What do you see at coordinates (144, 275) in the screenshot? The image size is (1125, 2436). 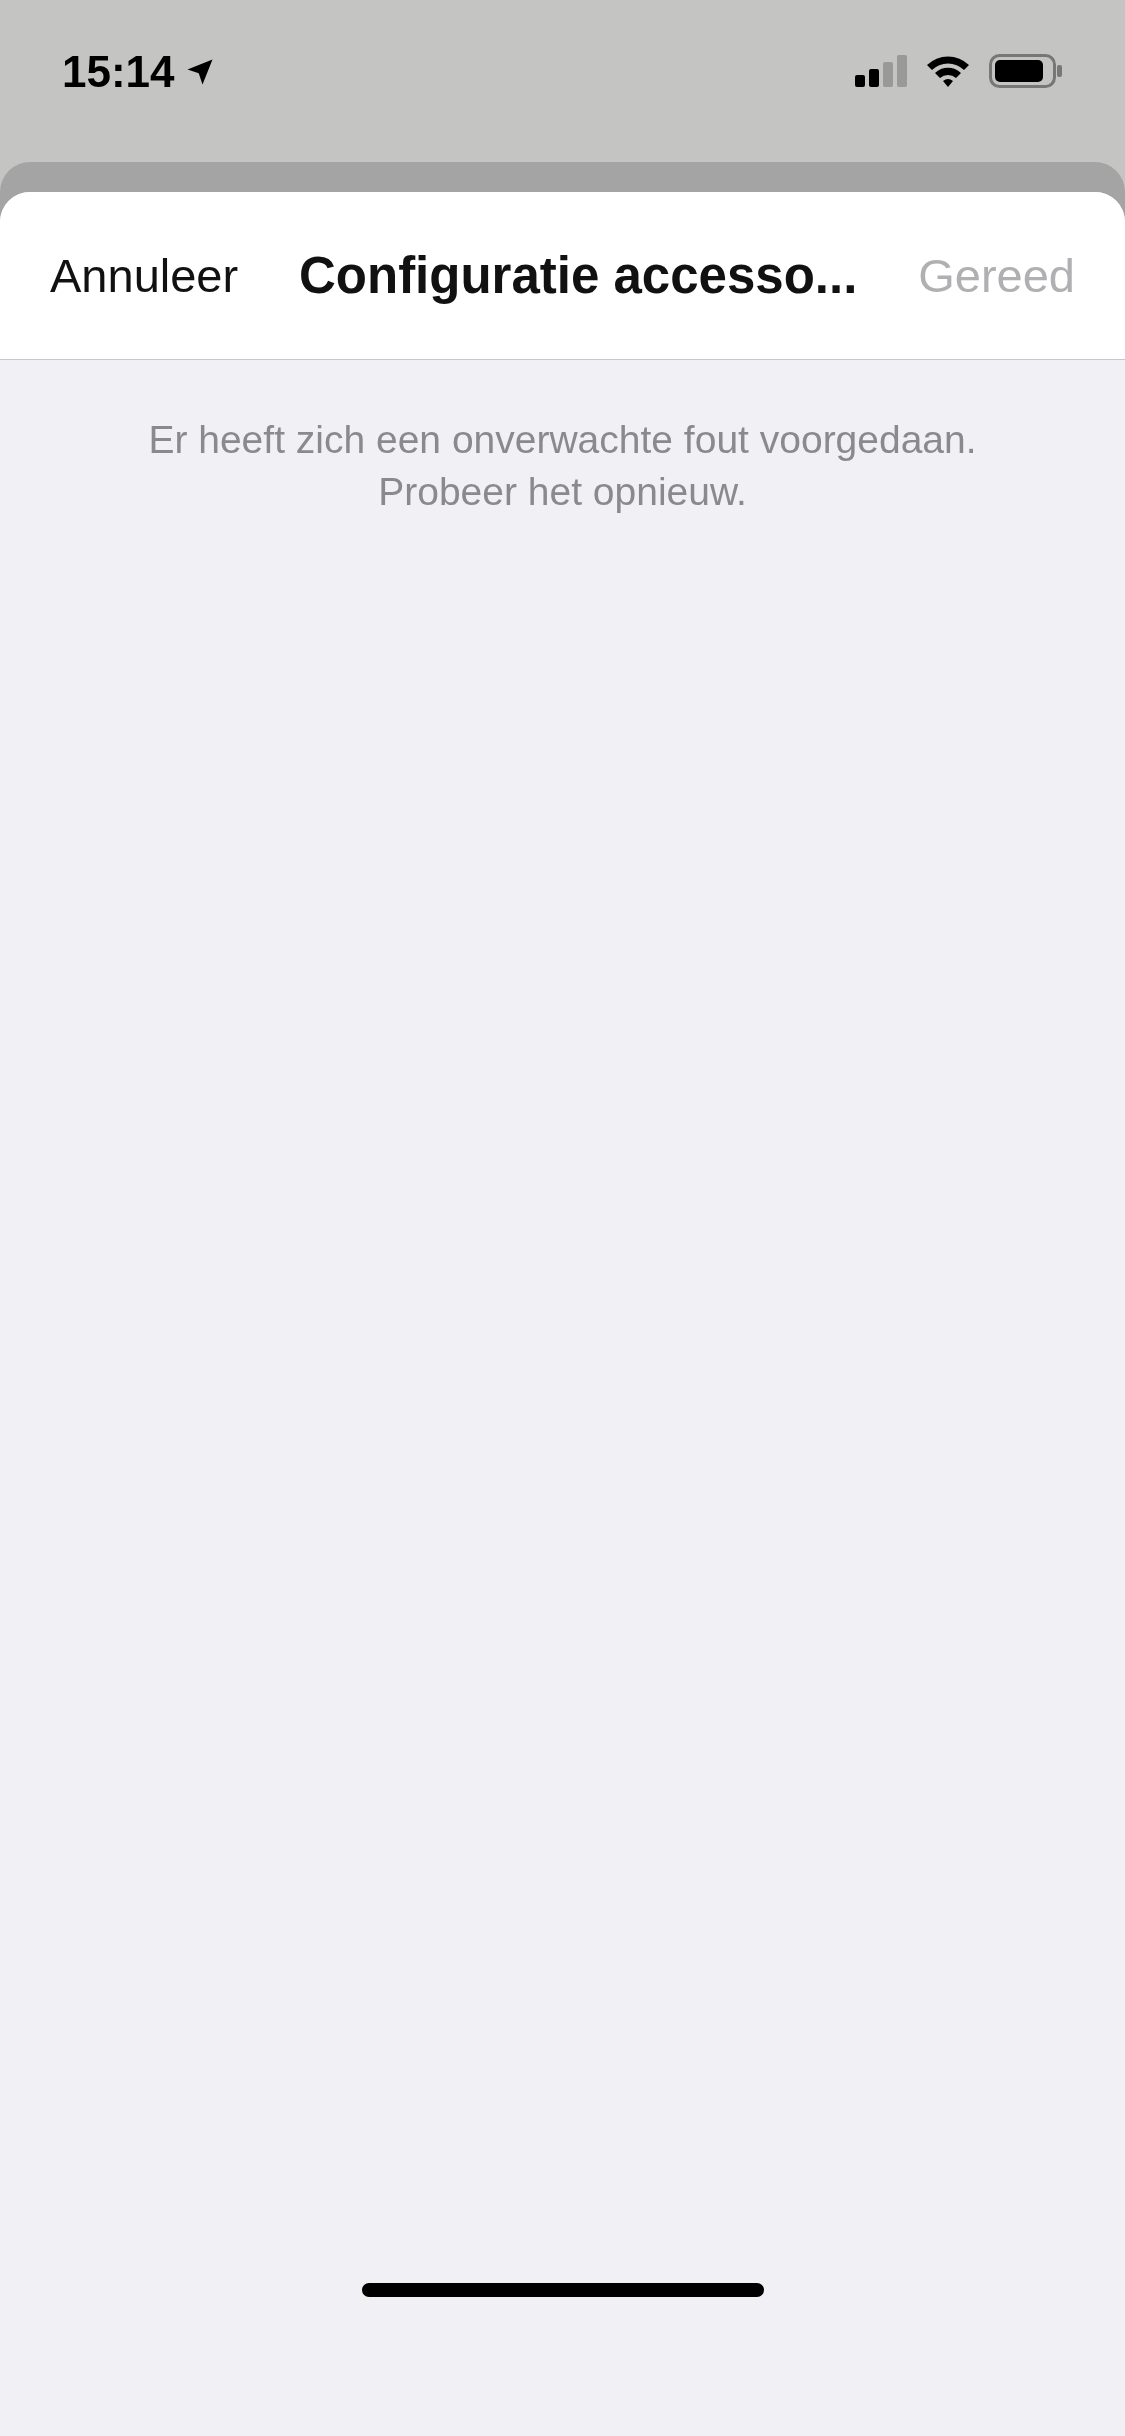 I see `cancel-button: Annuleer` at bounding box center [144, 275].